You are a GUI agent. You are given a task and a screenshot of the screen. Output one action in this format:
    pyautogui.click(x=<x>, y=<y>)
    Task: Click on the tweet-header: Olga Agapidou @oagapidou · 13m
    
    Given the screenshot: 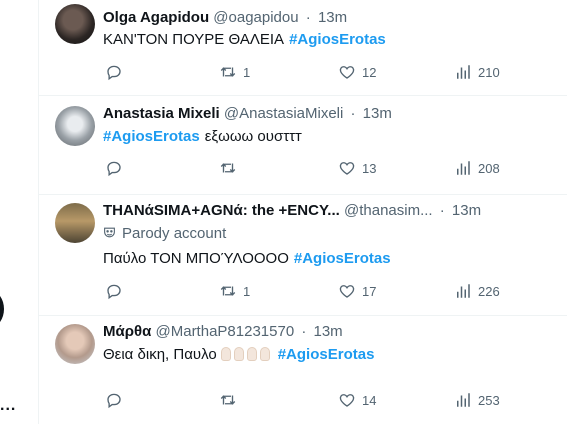 What is the action you would take?
    pyautogui.click(x=225, y=18)
    